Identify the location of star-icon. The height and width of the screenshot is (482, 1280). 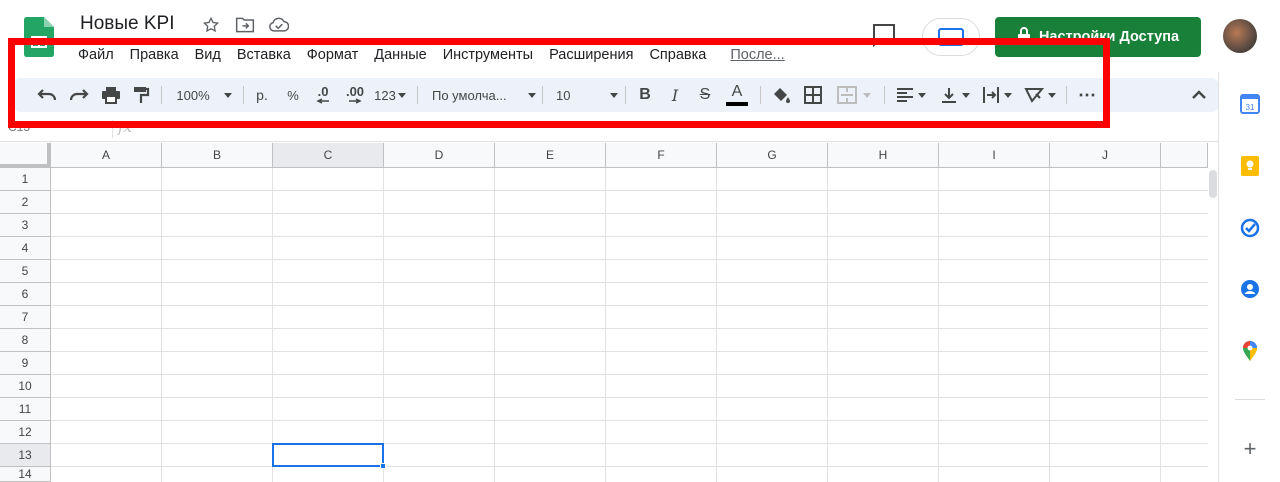
(211, 25).